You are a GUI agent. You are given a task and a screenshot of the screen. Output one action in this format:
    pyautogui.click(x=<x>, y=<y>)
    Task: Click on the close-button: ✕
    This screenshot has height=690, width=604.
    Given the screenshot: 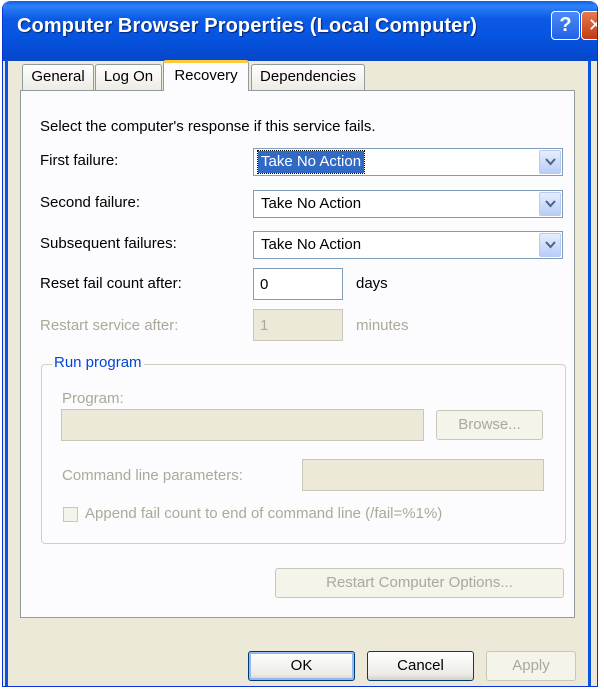 What is the action you would take?
    pyautogui.click(x=589, y=25)
    